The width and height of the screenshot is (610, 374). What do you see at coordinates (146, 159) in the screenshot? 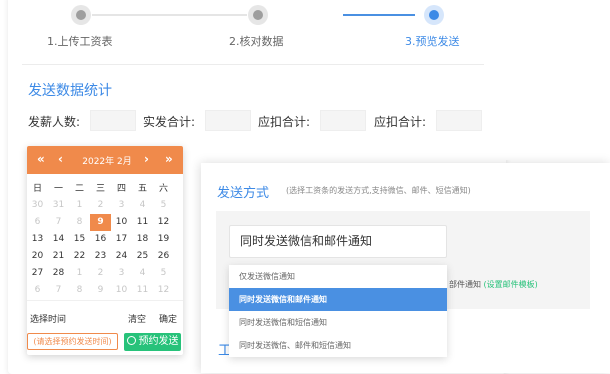
I see `next-month-icon: ›` at bounding box center [146, 159].